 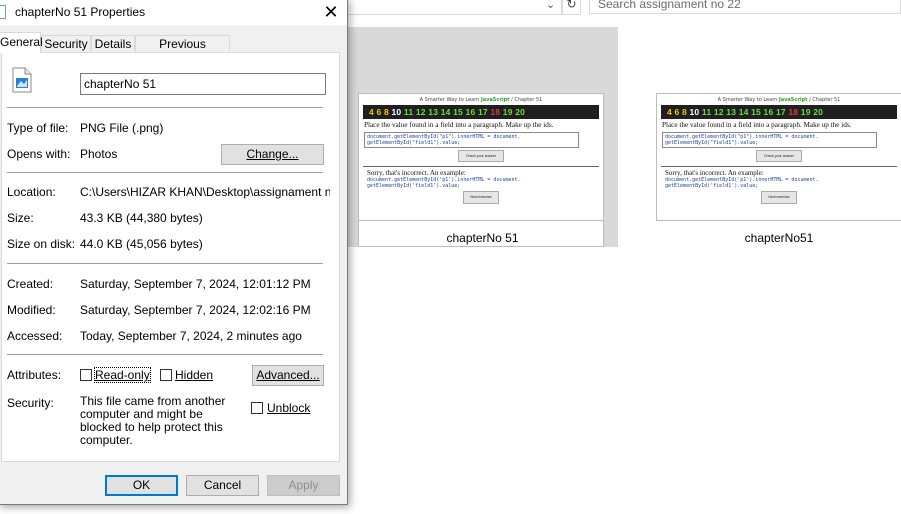 I want to click on attributes-label: Attributes:, so click(x=34, y=375).